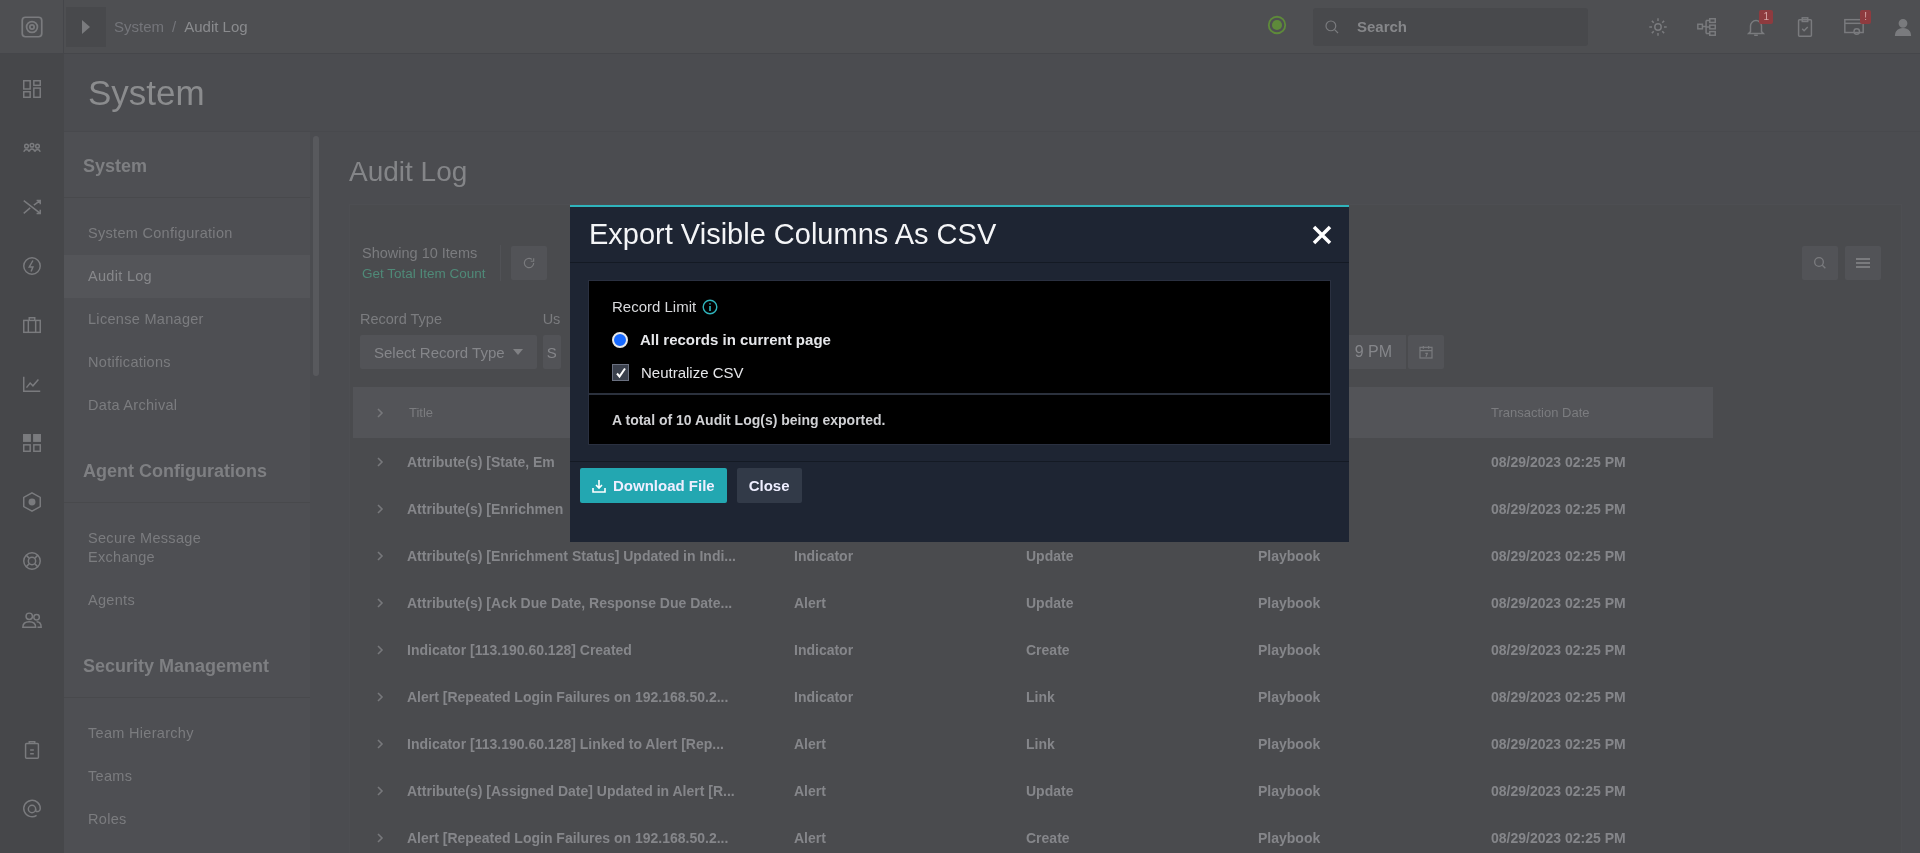 This screenshot has width=1920, height=853. Describe the element at coordinates (721, 339) in the screenshot. I see `radio-option: All records in current page` at that location.